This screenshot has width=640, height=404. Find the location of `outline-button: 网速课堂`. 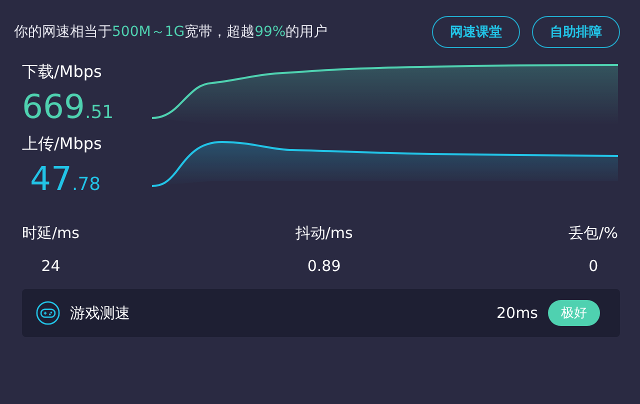

outline-button: 网速课堂 is located at coordinates (476, 32).